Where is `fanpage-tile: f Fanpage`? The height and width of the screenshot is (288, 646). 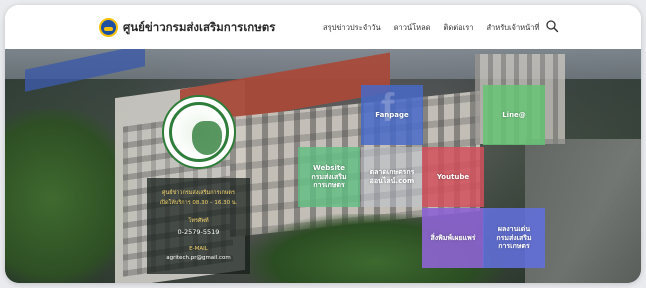
fanpage-tile: f Fanpage is located at coordinates (392, 115).